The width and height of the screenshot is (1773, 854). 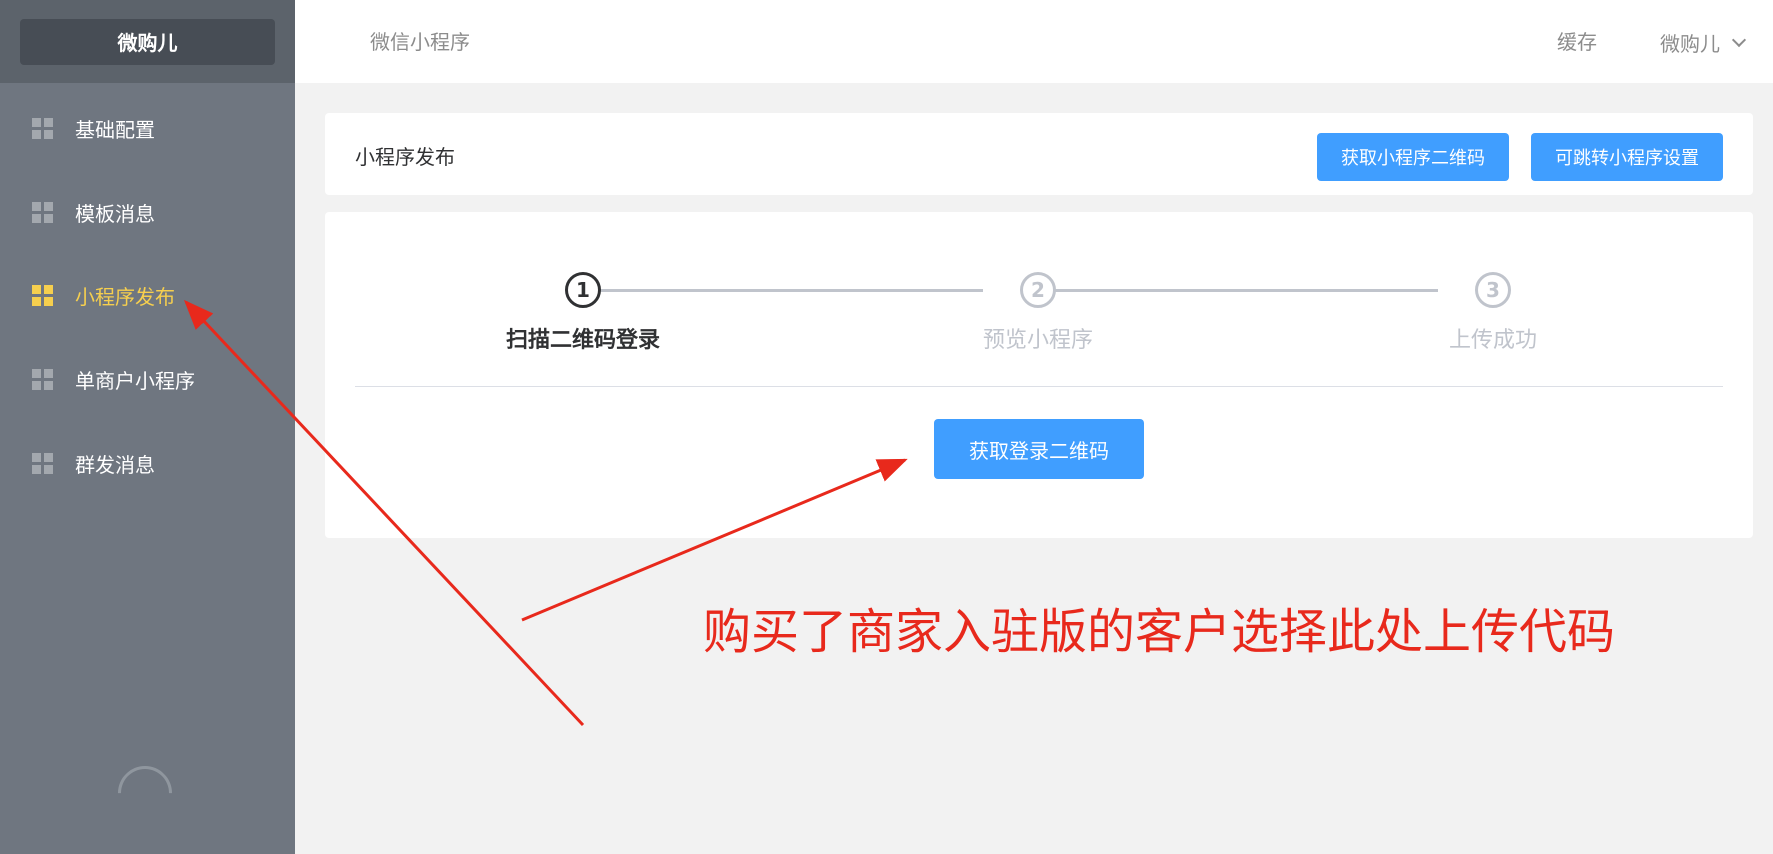 What do you see at coordinates (1690, 44) in the screenshot?
I see `user-name: 微购儿` at bounding box center [1690, 44].